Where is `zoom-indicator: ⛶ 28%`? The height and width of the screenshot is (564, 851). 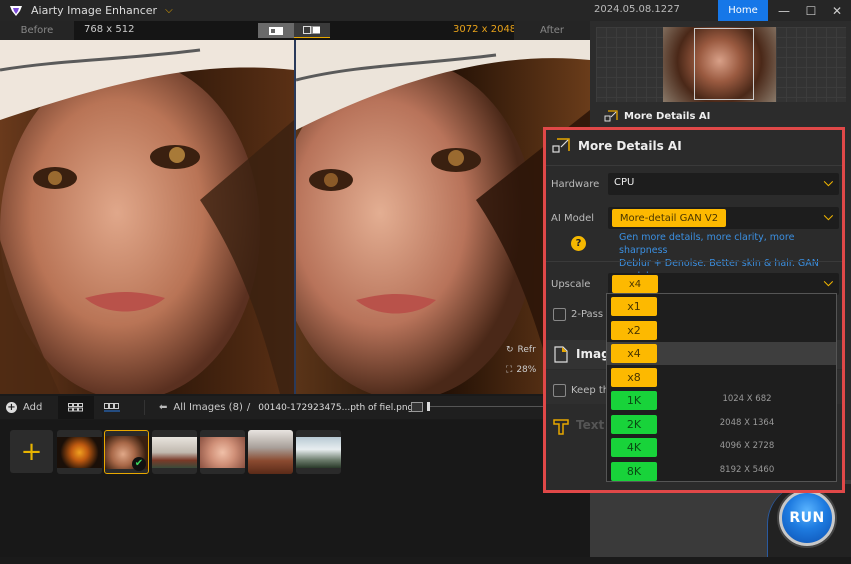 zoom-indicator: ⛶ 28% is located at coordinates (521, 370).